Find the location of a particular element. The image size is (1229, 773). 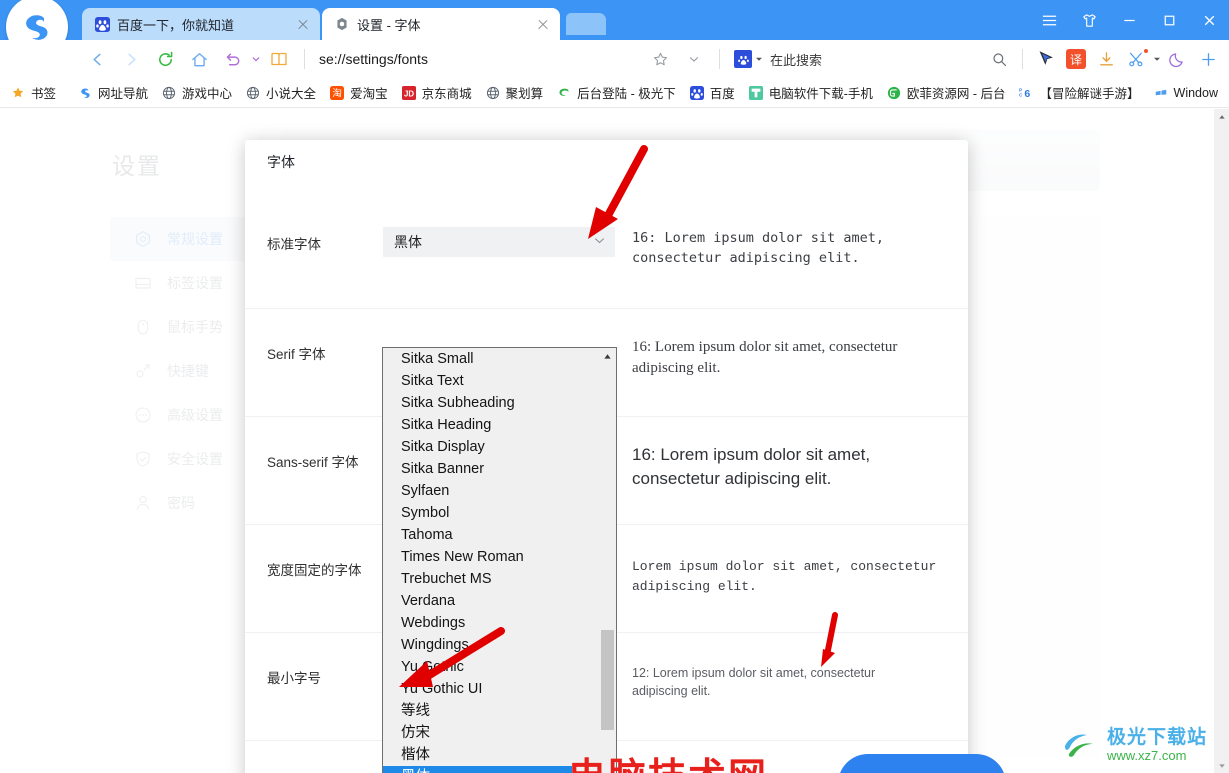

search-input-placeholder: 在此搜索 is located at coordinates (796, 59).